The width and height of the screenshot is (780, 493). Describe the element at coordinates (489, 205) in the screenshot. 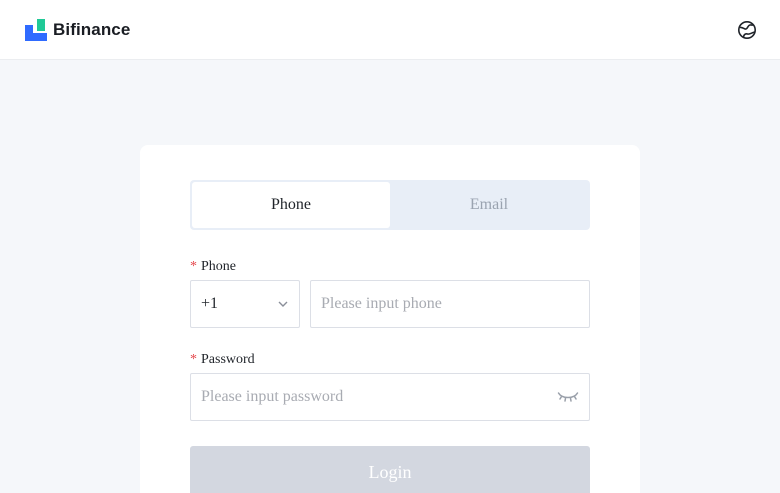

I see `tab-email: Email` at that location.